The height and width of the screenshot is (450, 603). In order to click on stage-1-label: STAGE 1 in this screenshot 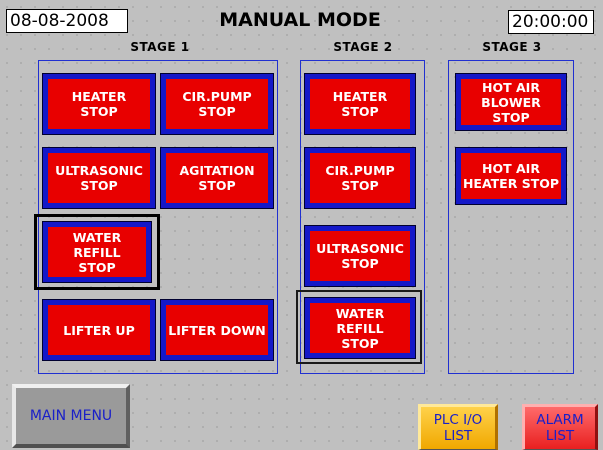, I will do `click(160, 47)`.